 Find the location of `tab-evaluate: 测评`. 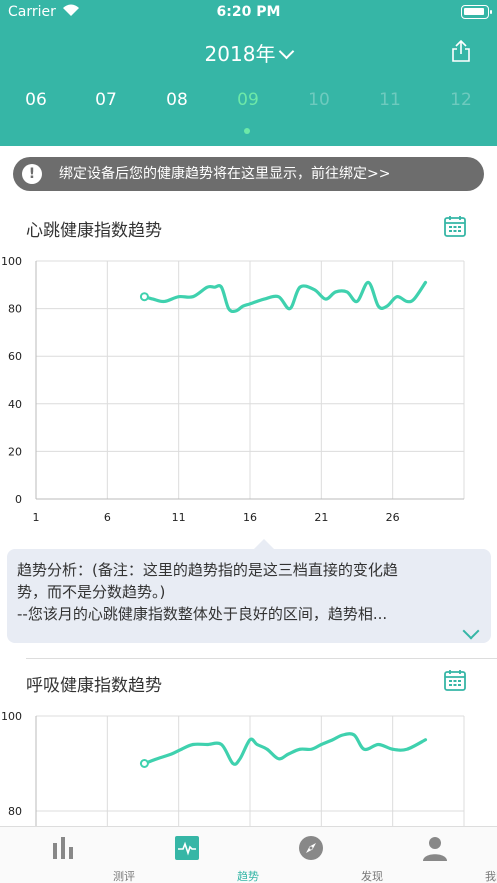

tab-evaluate: 测评 is located at coordinates (67, 855).